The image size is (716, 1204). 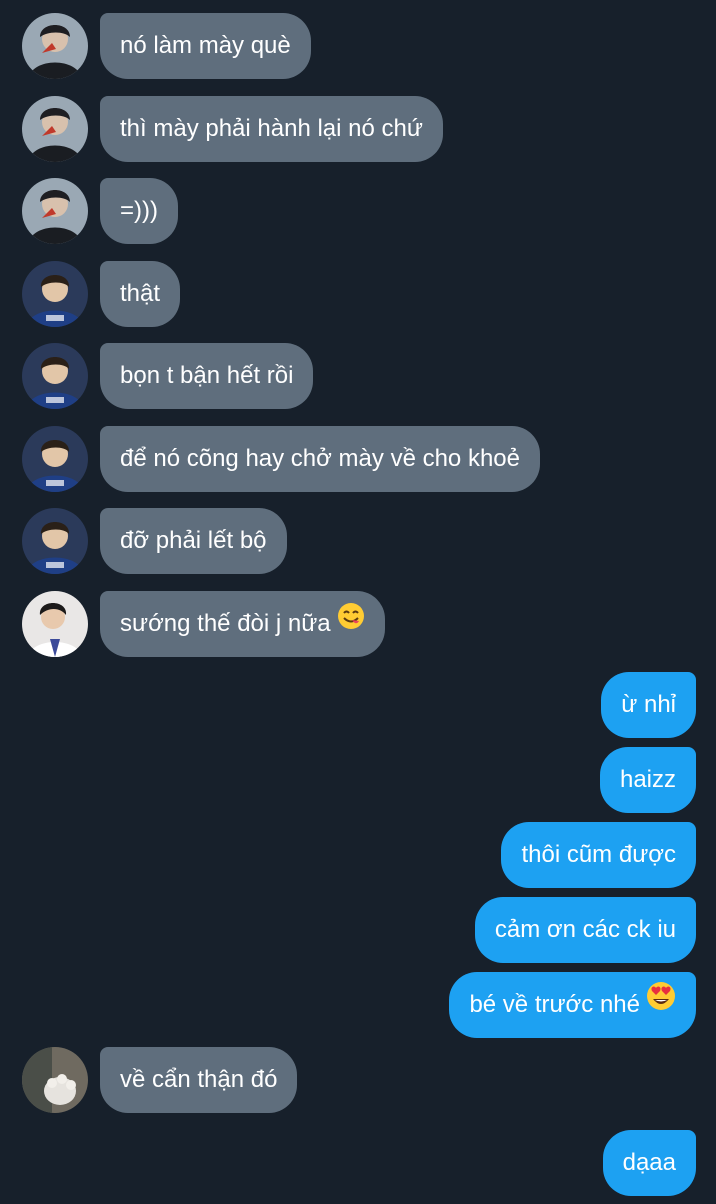 What do you see at coordinates (139, 211) in the screenshot?
I see `message-bubble: =)))` at bounding box center [139, 211].